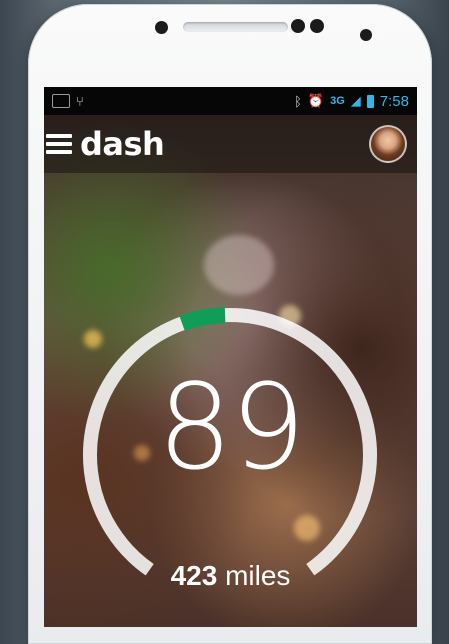 This screenshot has height=644, width=449. I want to click on distance-label: 423 miles, so click(230, 576).